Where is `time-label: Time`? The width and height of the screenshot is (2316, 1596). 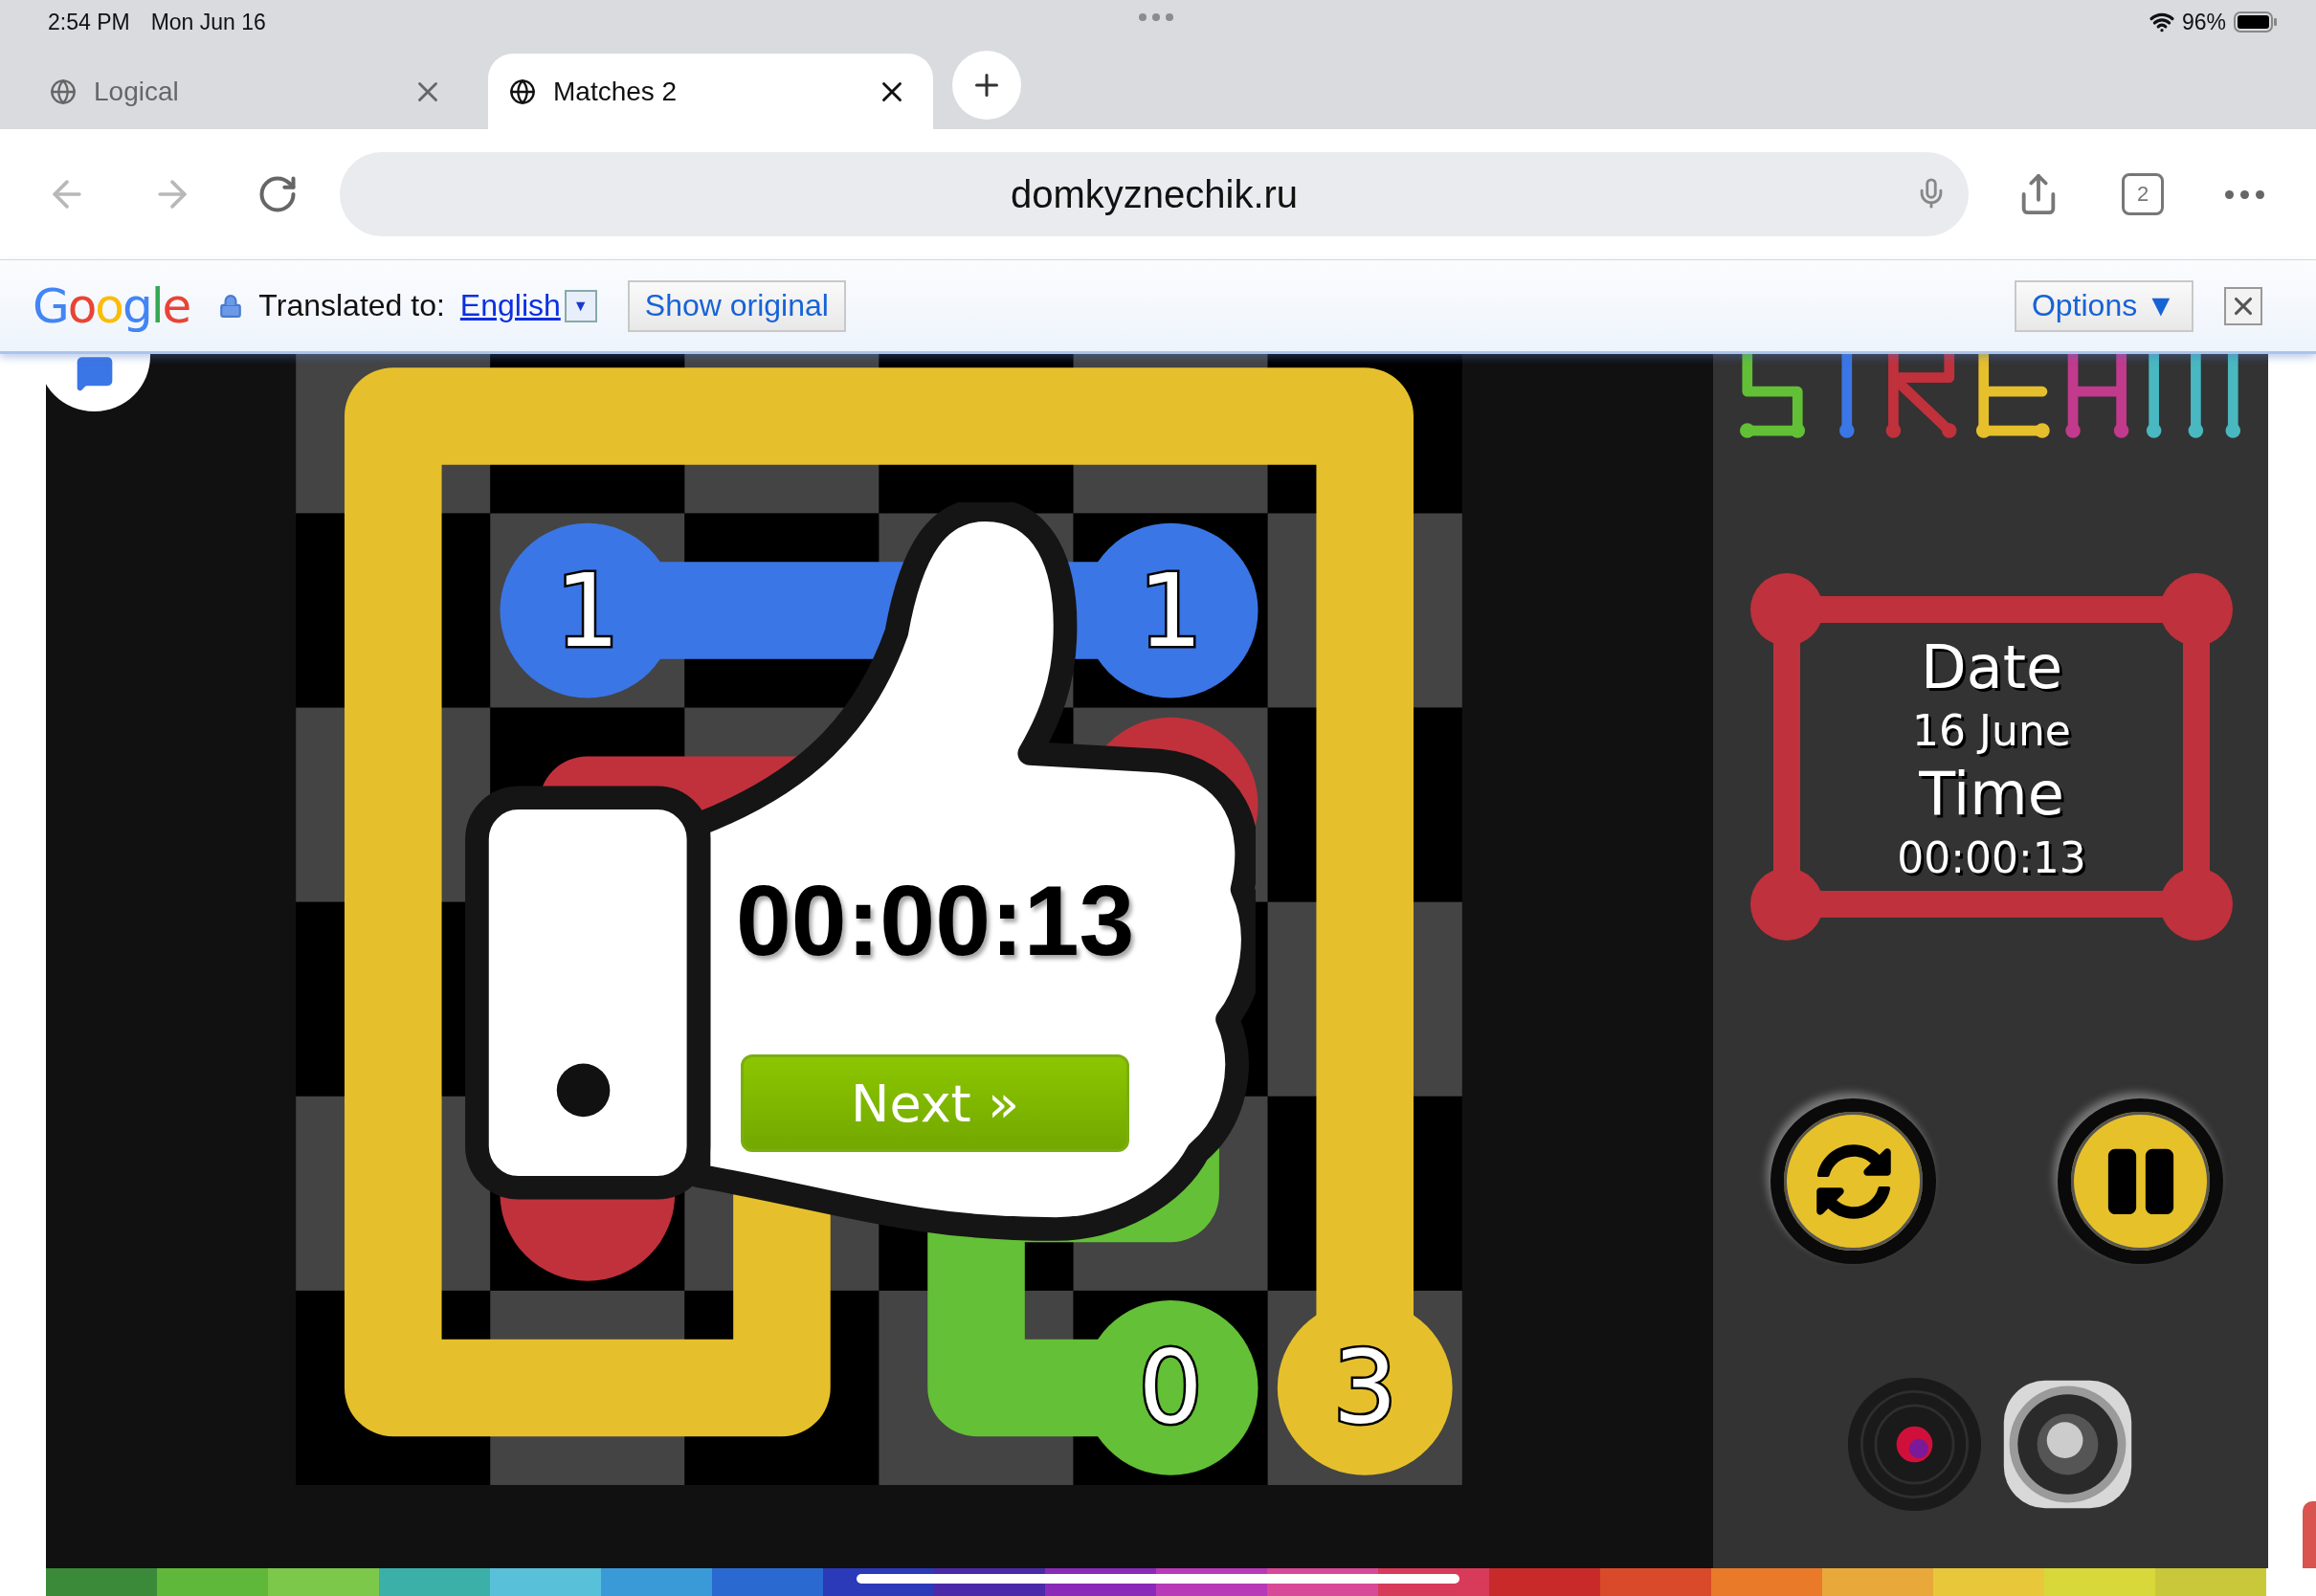
time-label: Time is located at coordinates (1991, 795).